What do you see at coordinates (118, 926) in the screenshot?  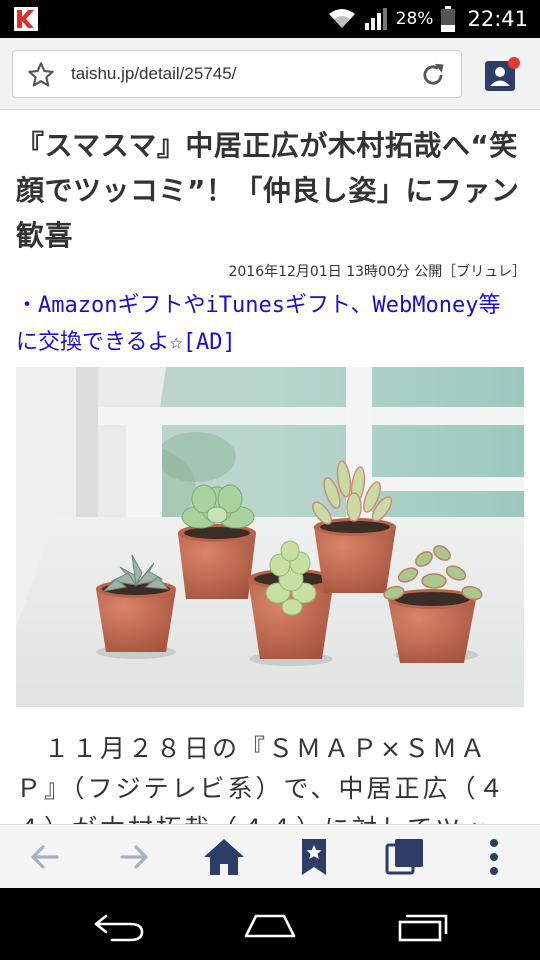 I see `back-nav-icon` at bounding box center [118, 926].